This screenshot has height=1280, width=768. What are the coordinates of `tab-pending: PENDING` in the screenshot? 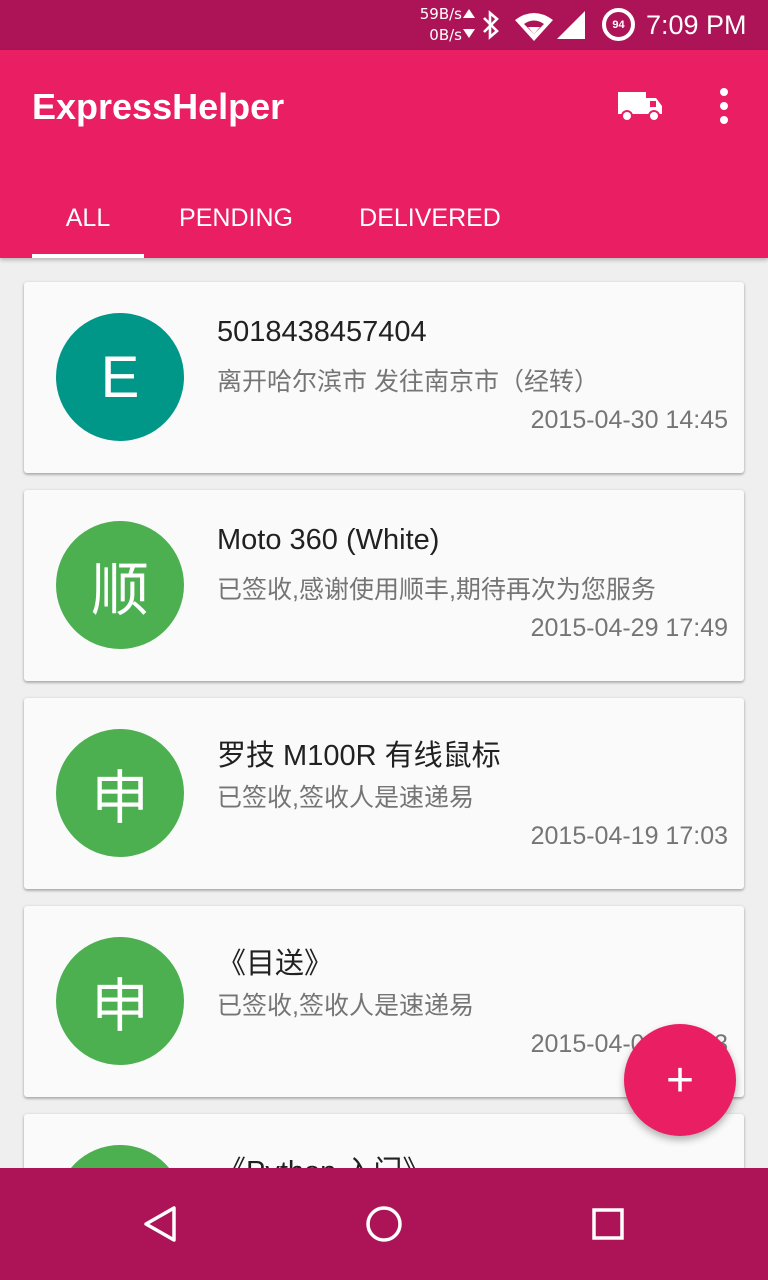 It's located at (236, 218).